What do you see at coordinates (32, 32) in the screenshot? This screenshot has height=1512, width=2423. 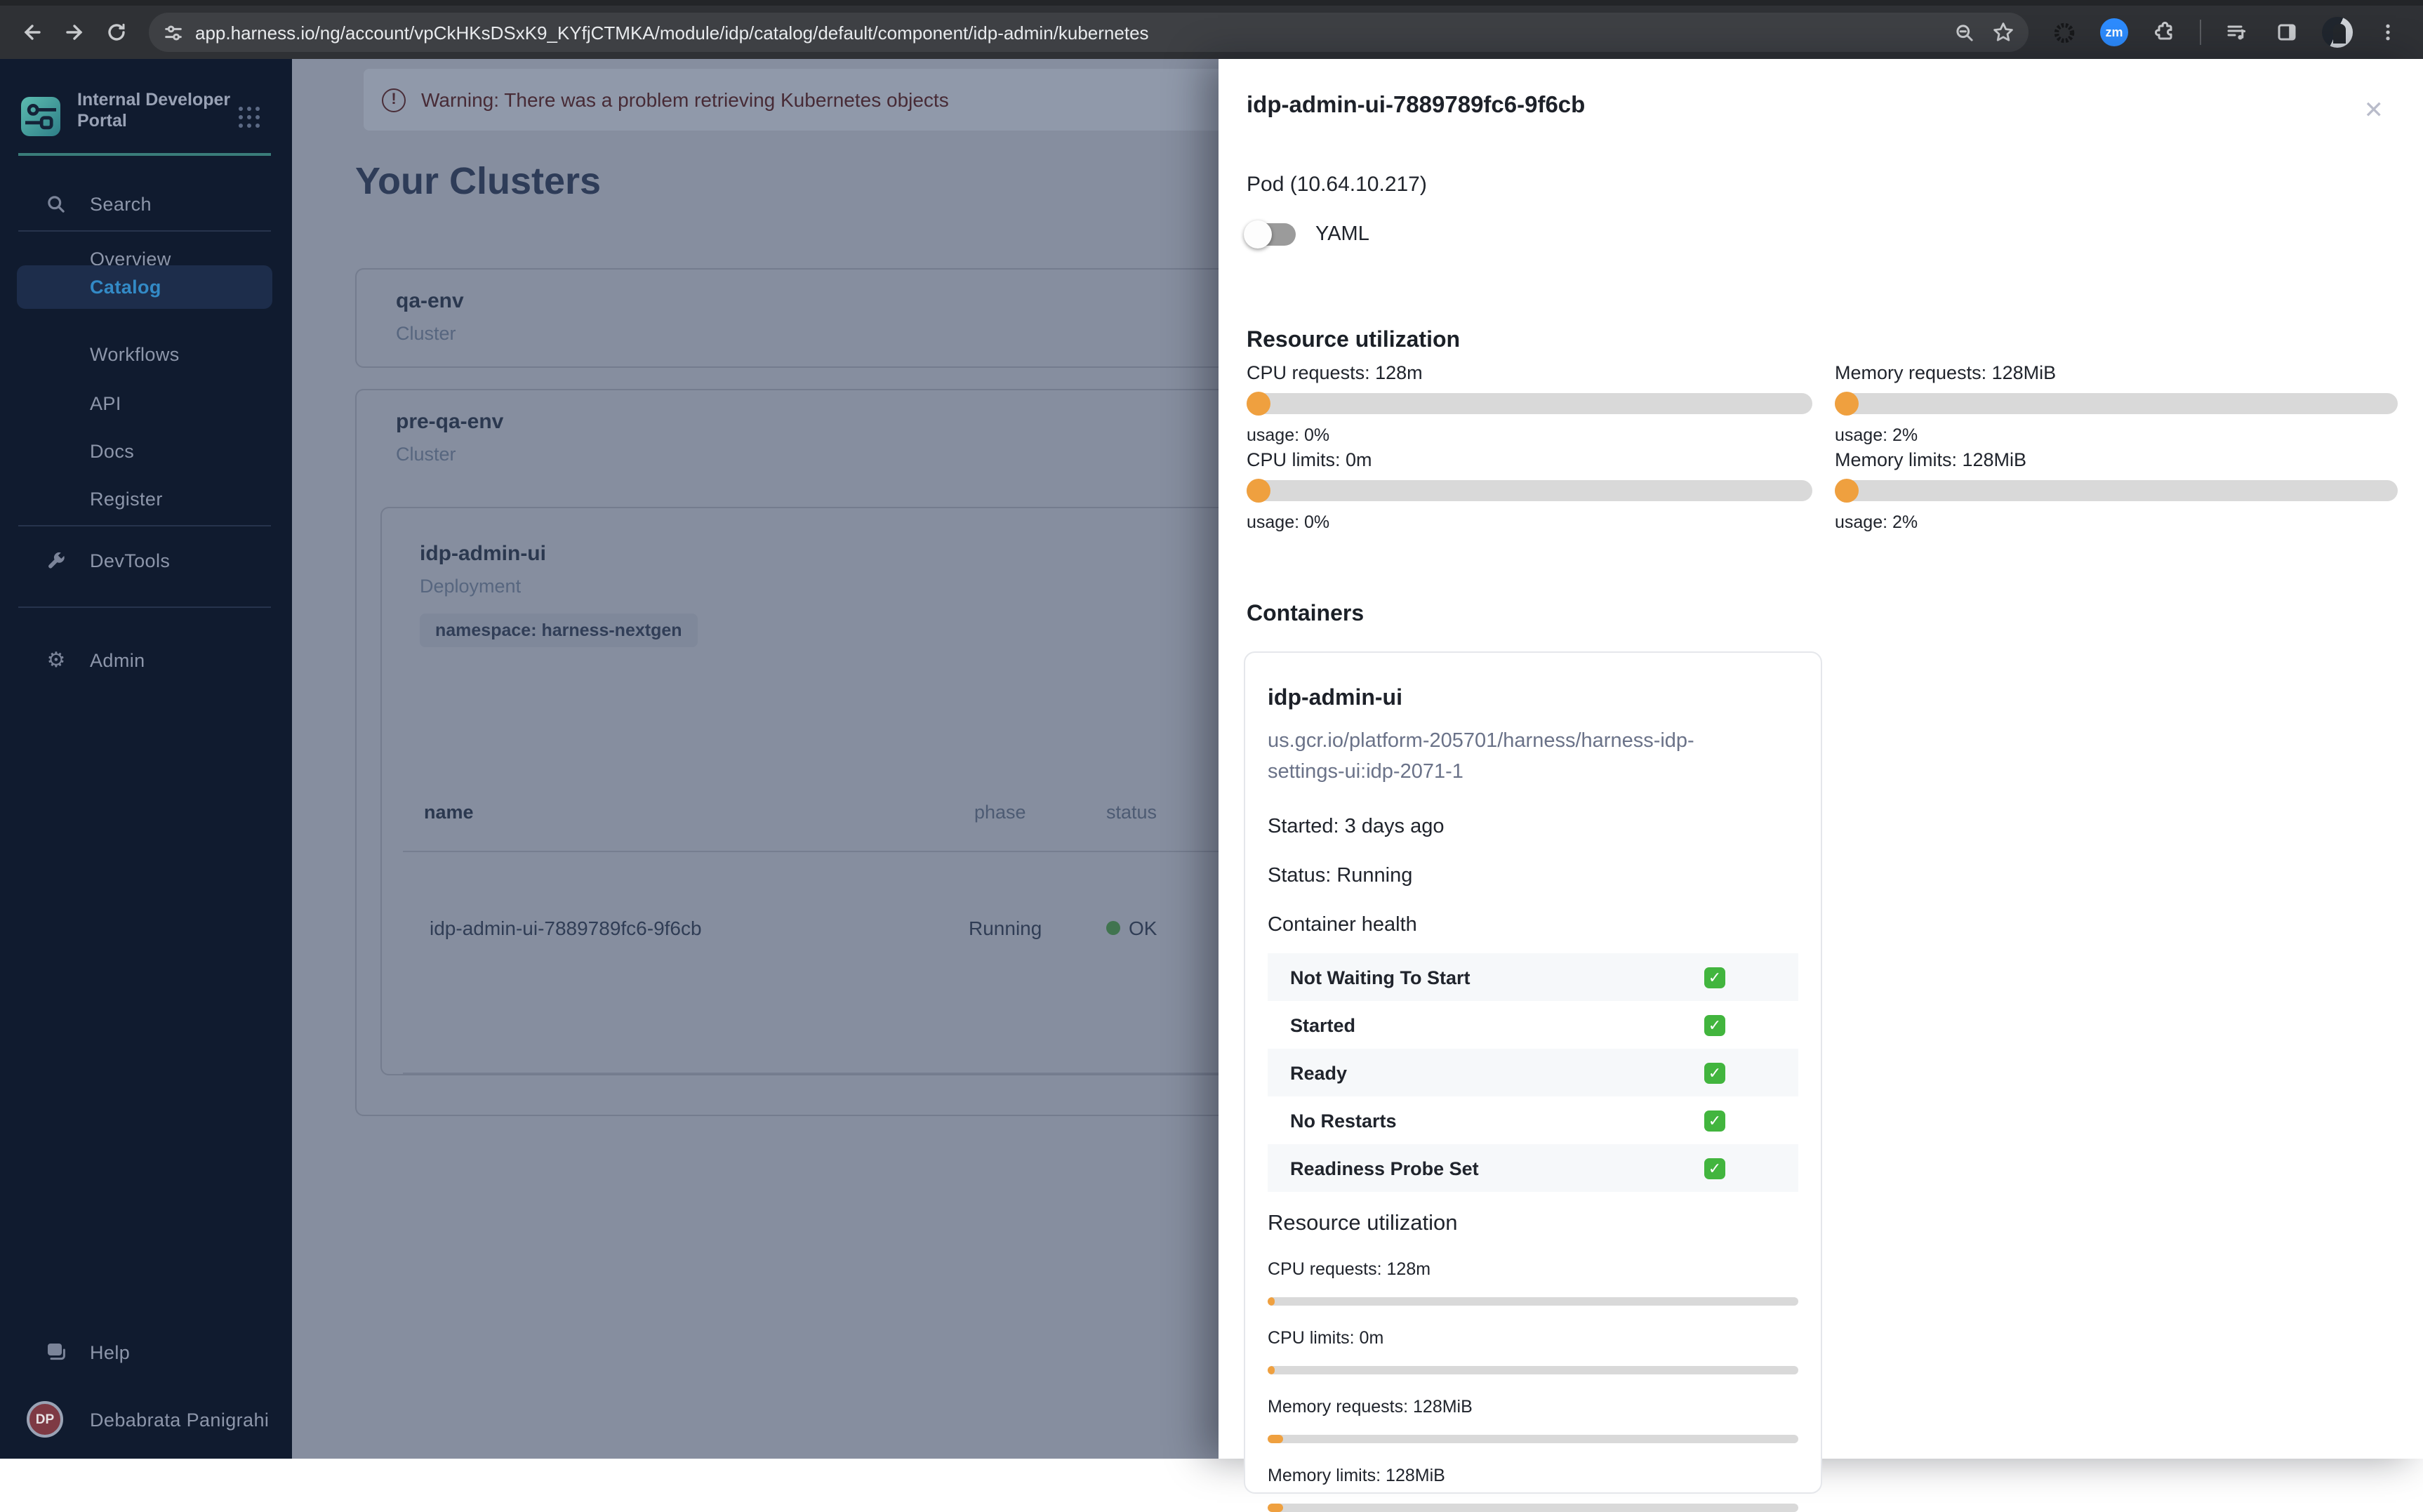 I see `back-icon` at bounding box center [32, 32].